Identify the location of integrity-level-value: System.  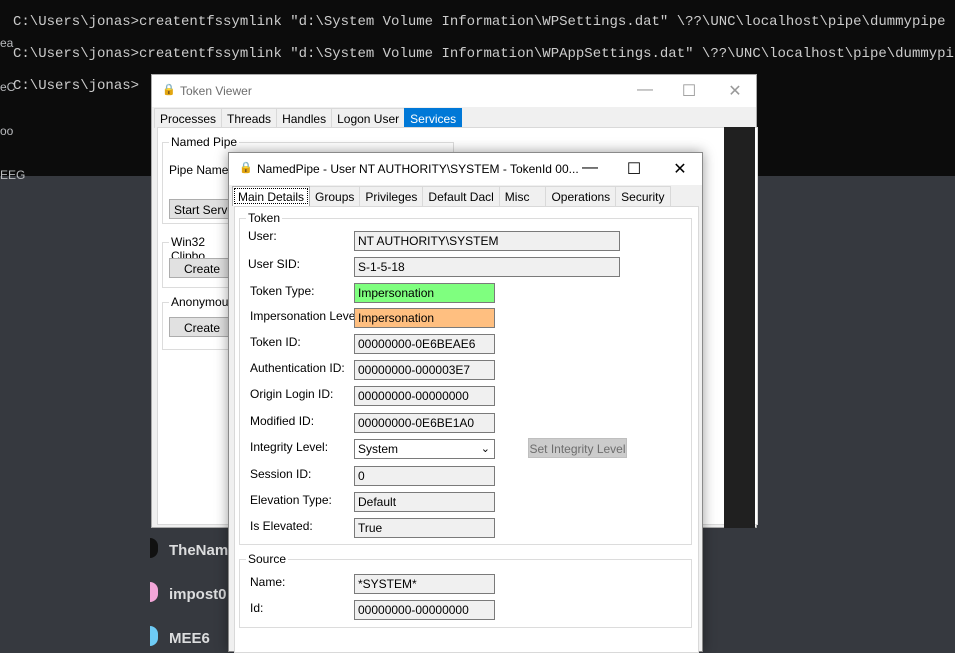
(378, 449).